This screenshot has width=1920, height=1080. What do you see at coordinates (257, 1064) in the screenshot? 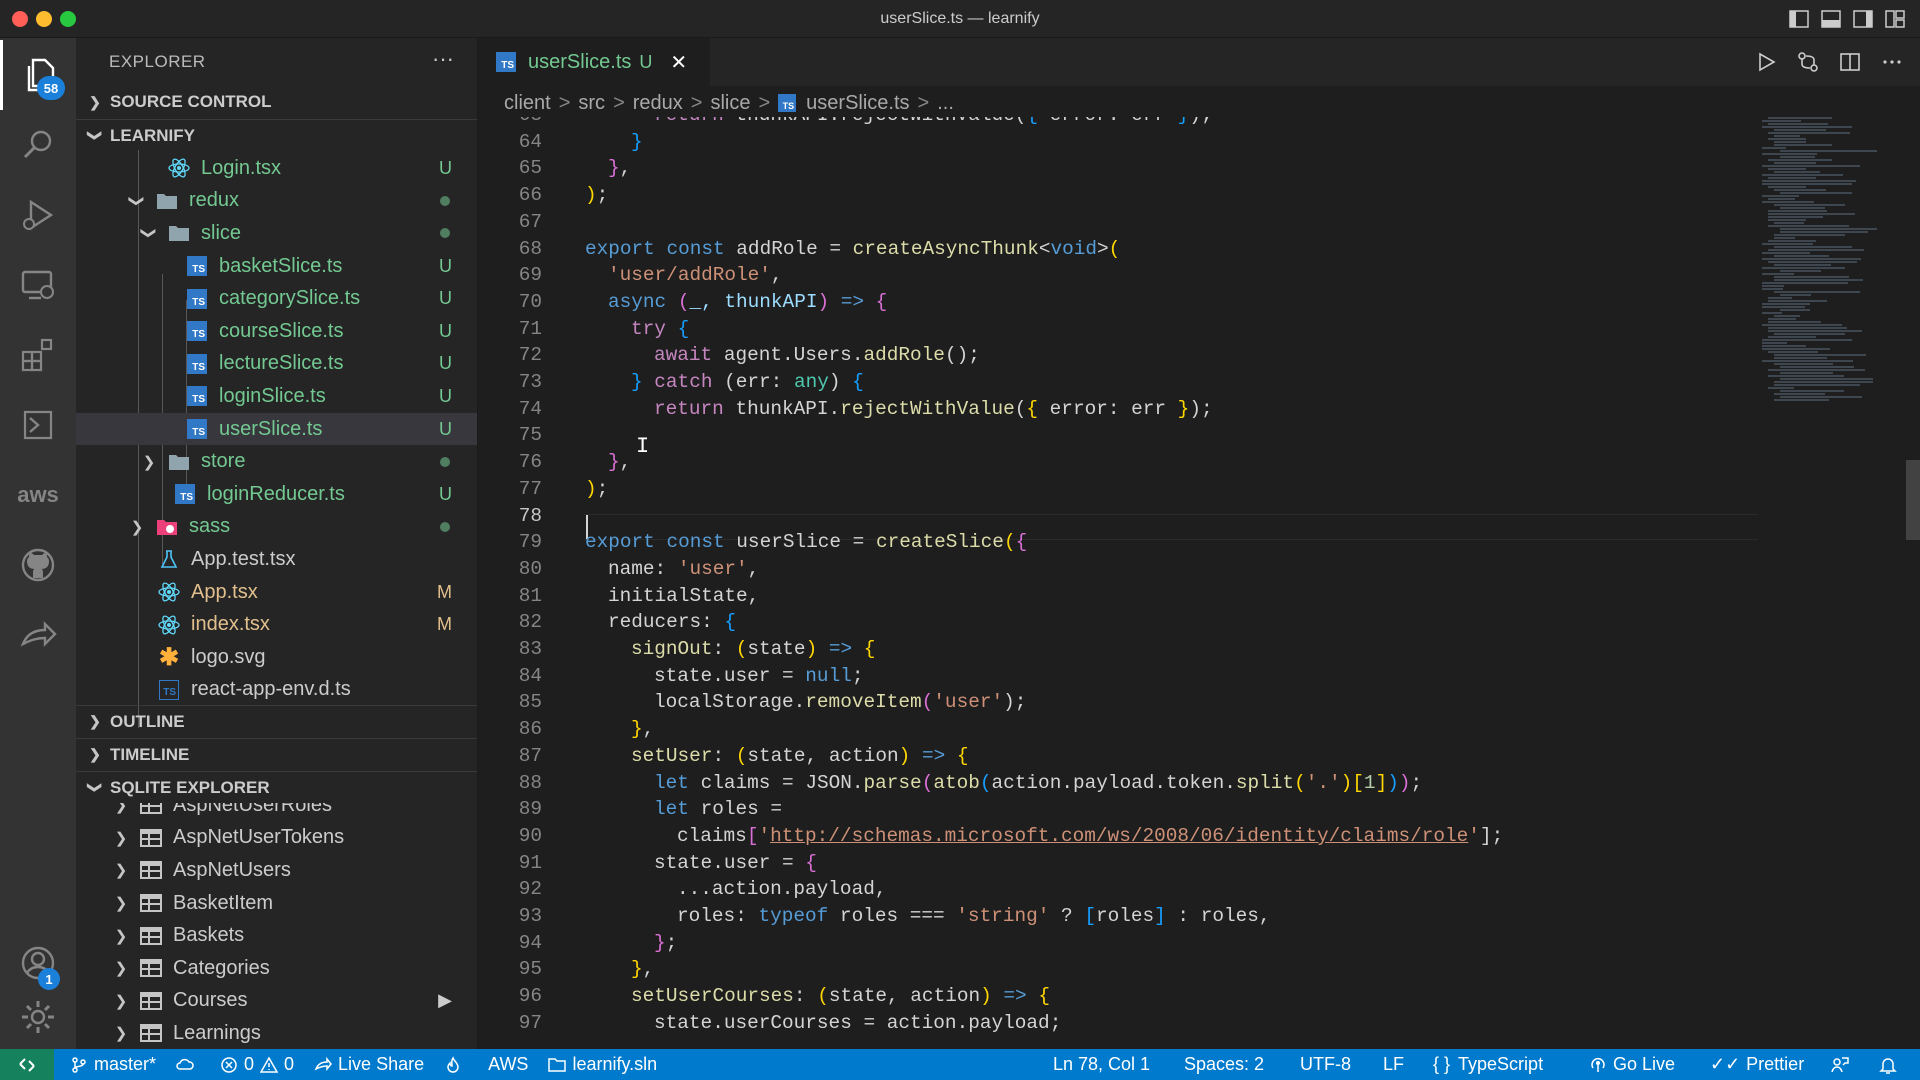
I see `problems-indicator: 0 0` at bounding box center [257, 1064].